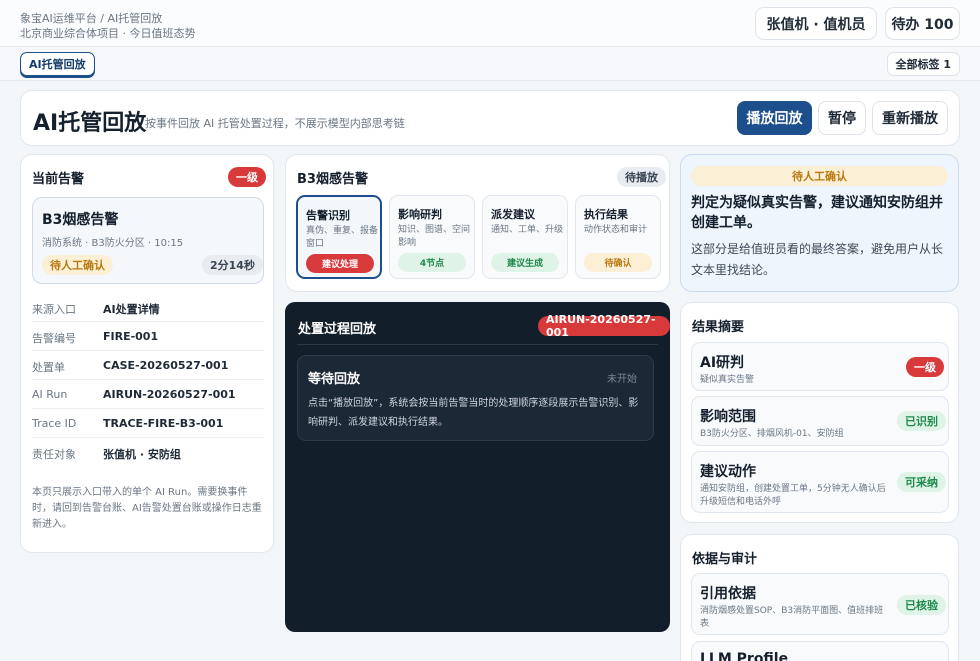  I want to click on field-row: 来源入口 AI处置详情, so click(148, 307).